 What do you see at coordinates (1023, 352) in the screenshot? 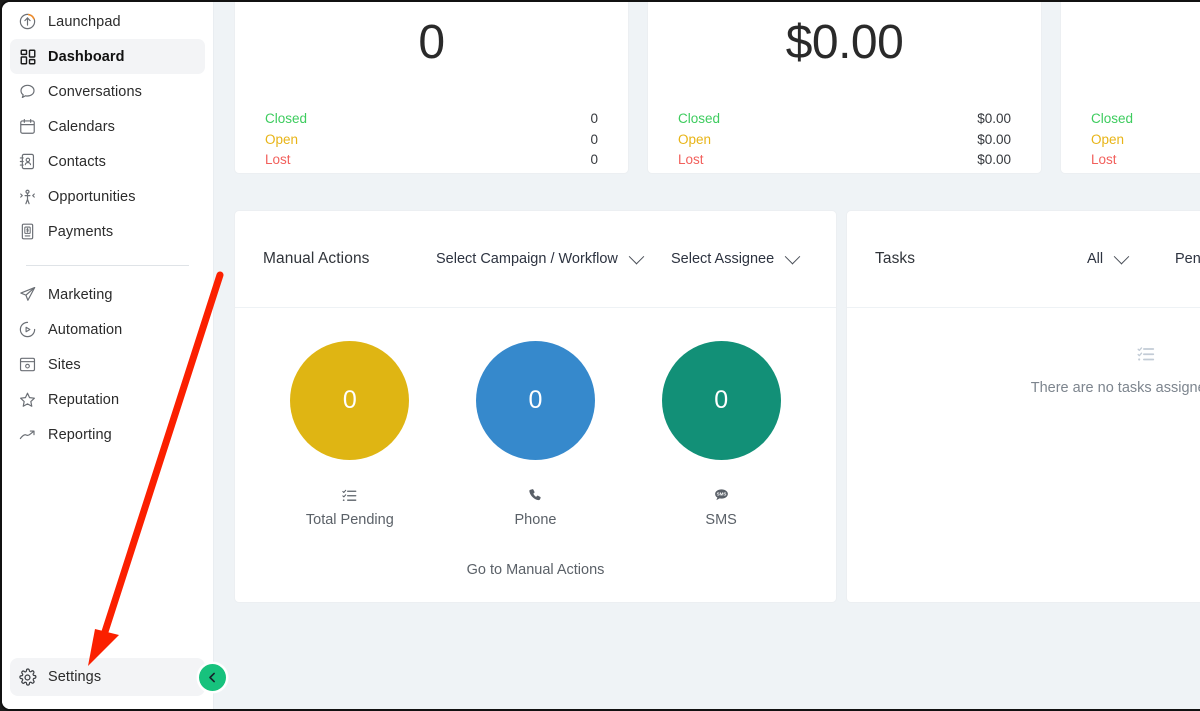
I see `tasks-empty-state: There are no tasks assigned for this` at bounding box center [1023, 352].